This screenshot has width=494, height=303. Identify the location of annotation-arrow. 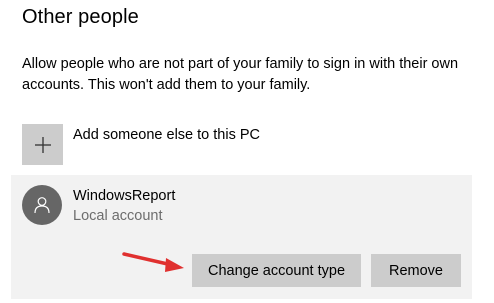
(153, 262).